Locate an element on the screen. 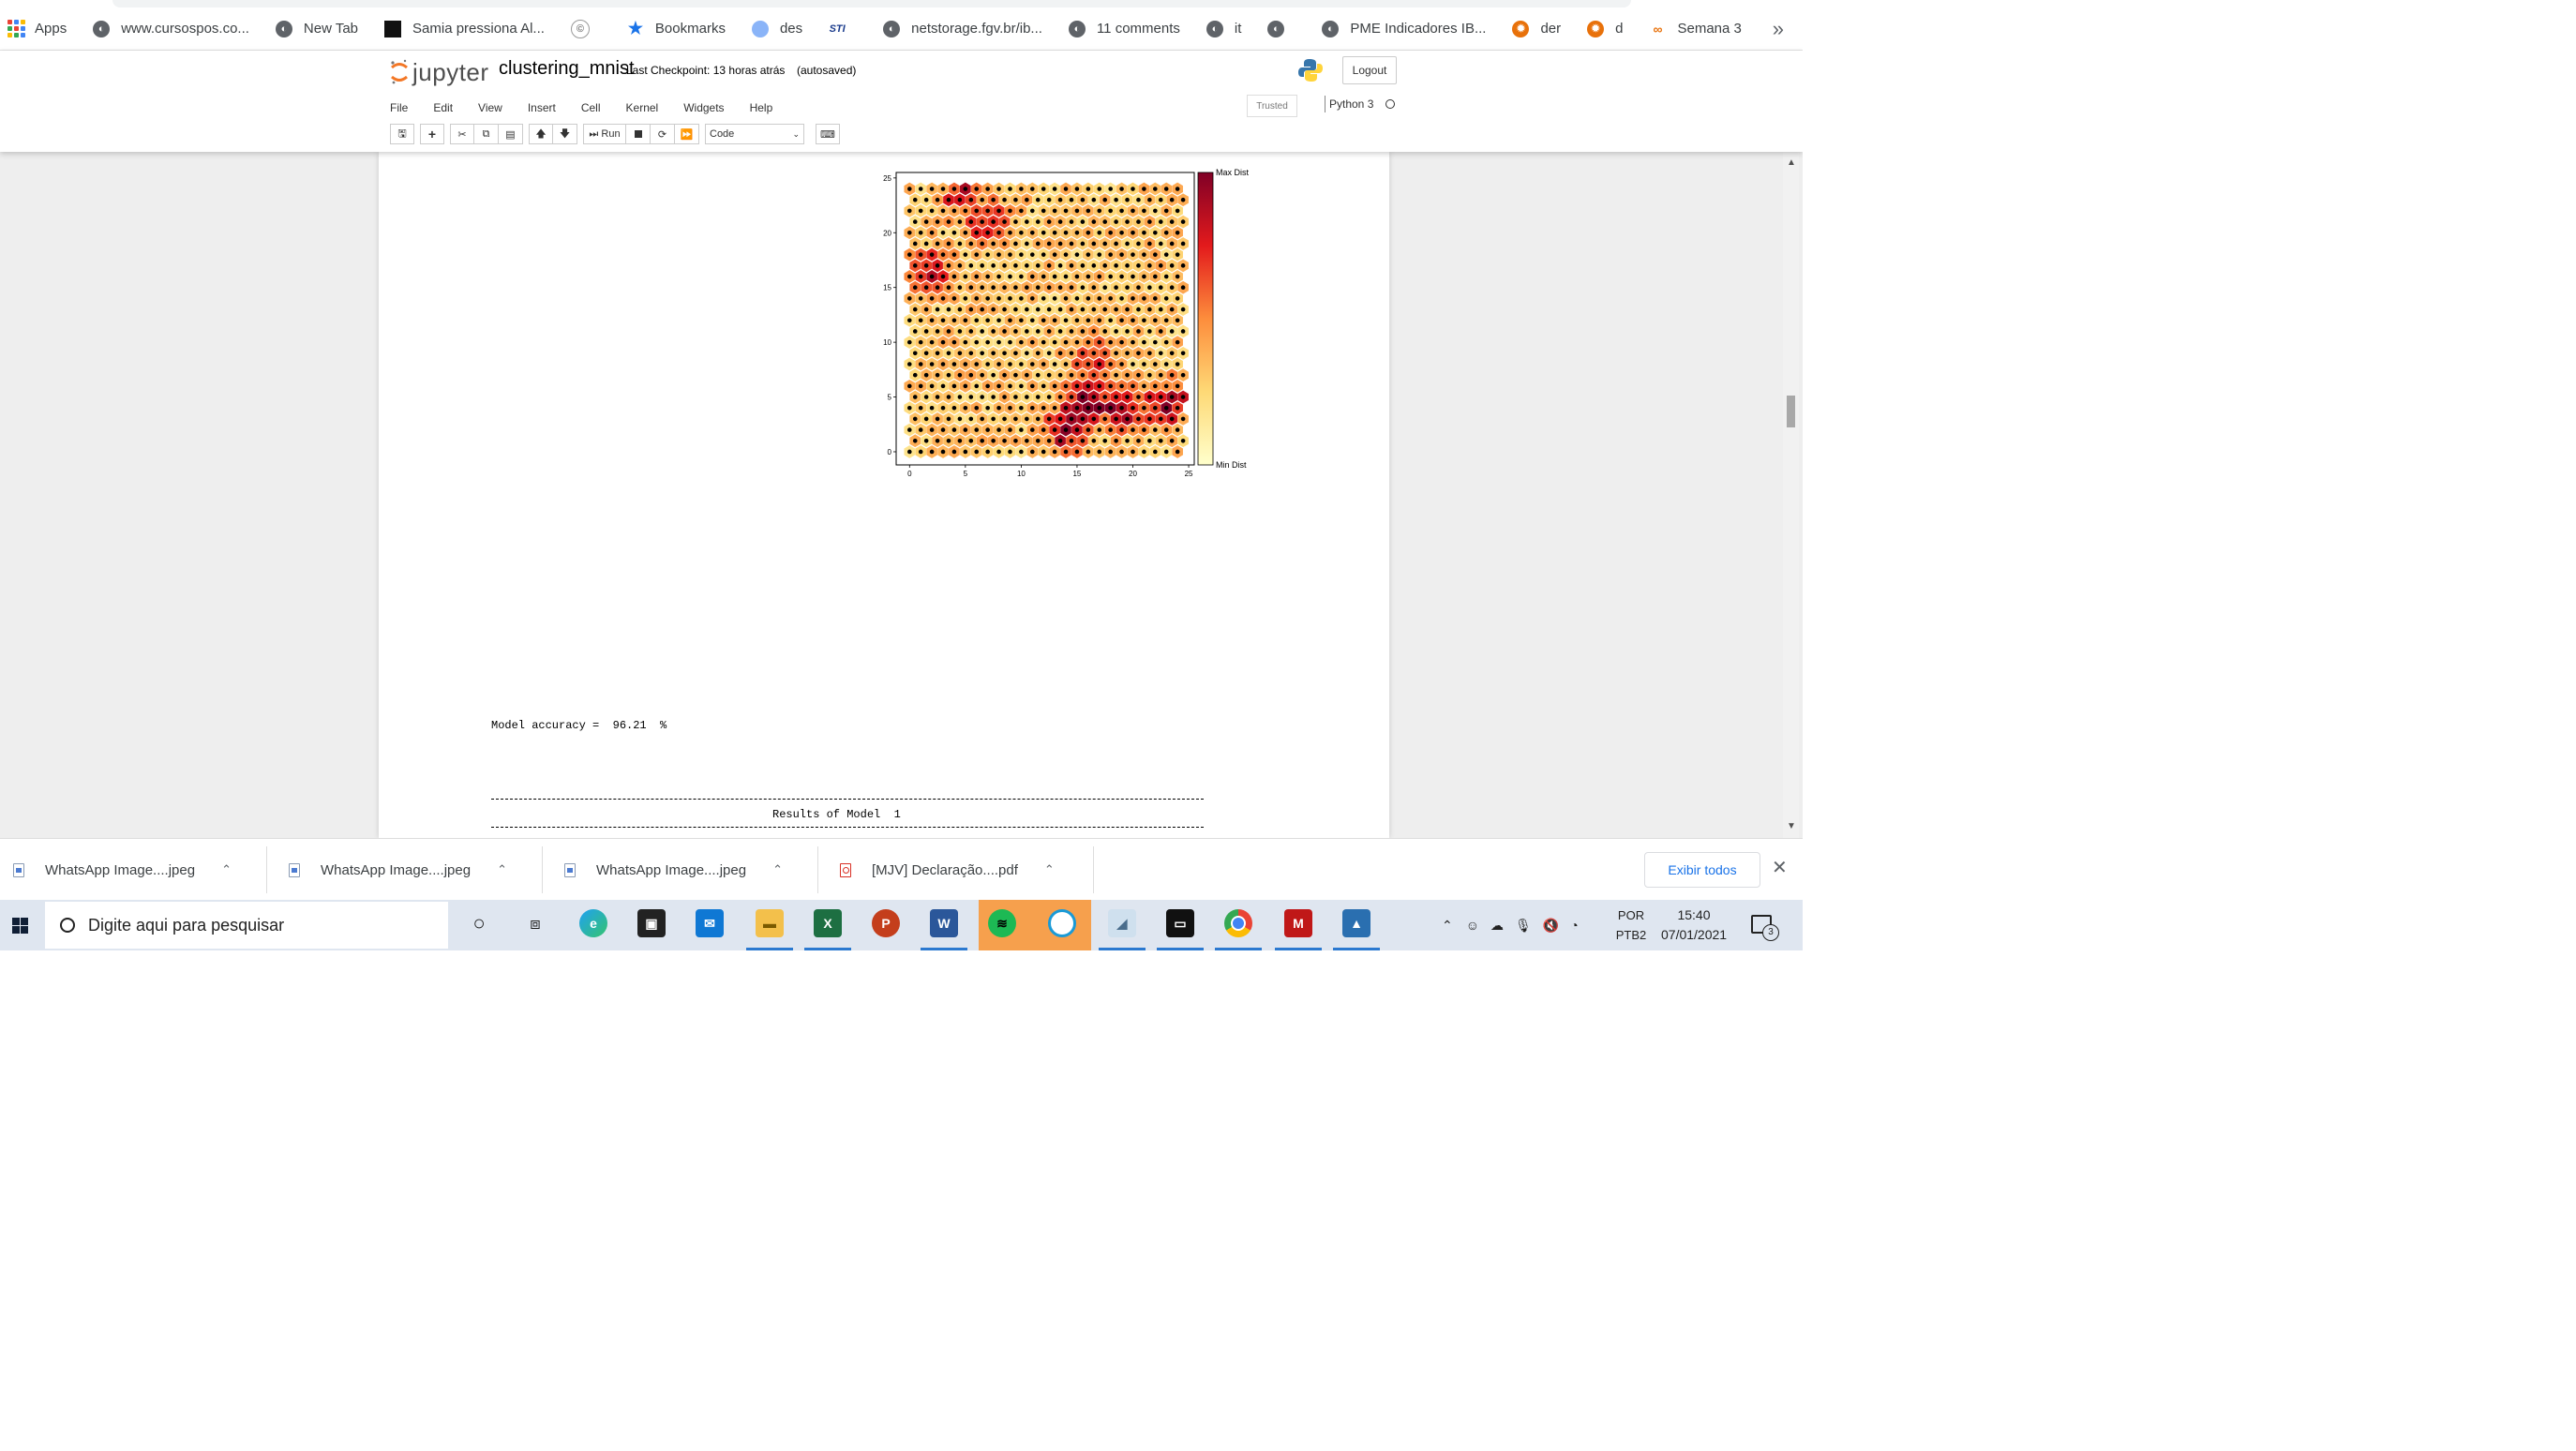 The height and width of the screenshot is (1451, 2576). menu-view: View is located at coordinates (490, 108).